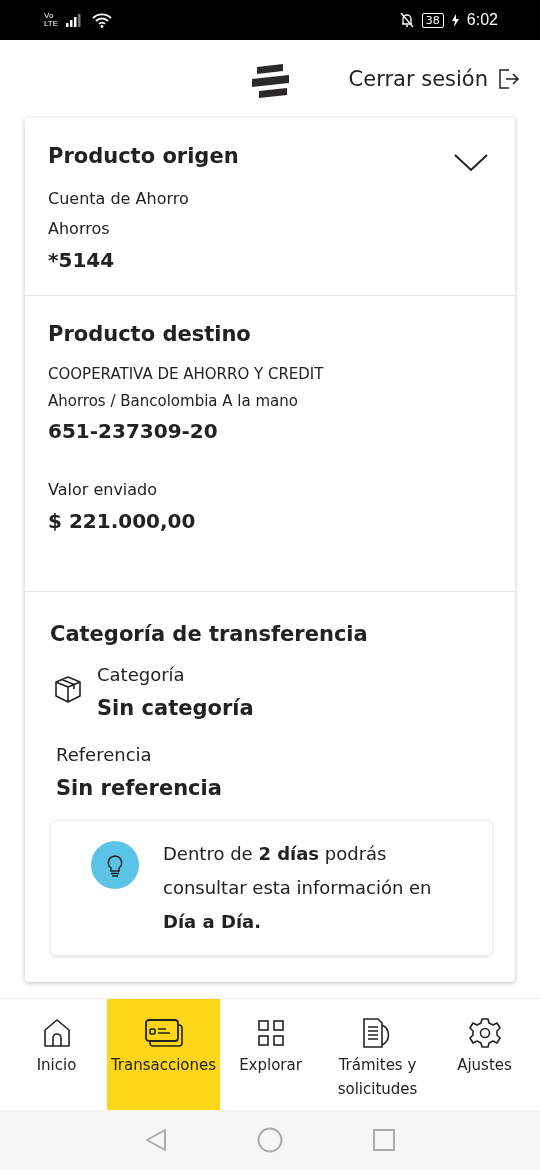 This screenshot has height=1170, width=540. I want to click on bell-off-icon, so click(406, 20).